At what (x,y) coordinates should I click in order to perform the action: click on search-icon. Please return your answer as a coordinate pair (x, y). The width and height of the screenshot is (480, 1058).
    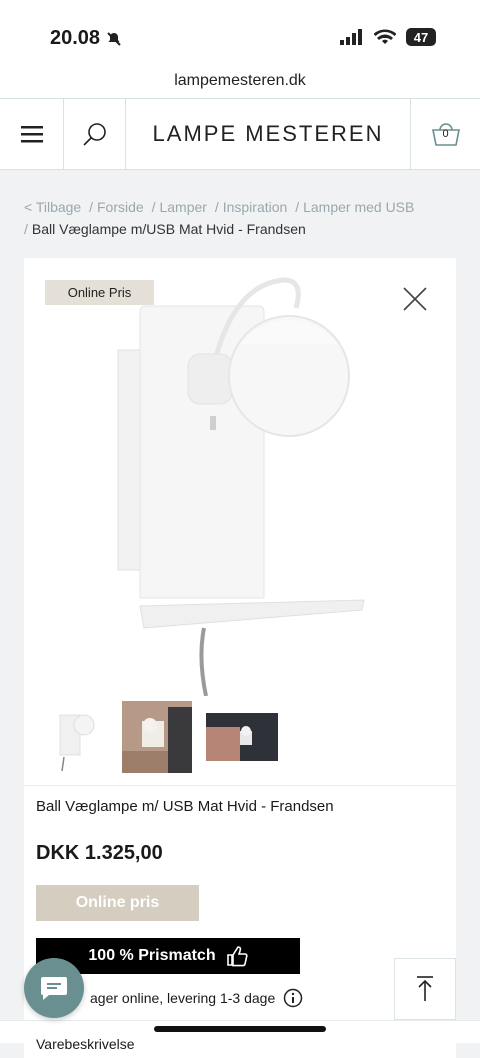
    Looking at the image, I should click on (94, 134).